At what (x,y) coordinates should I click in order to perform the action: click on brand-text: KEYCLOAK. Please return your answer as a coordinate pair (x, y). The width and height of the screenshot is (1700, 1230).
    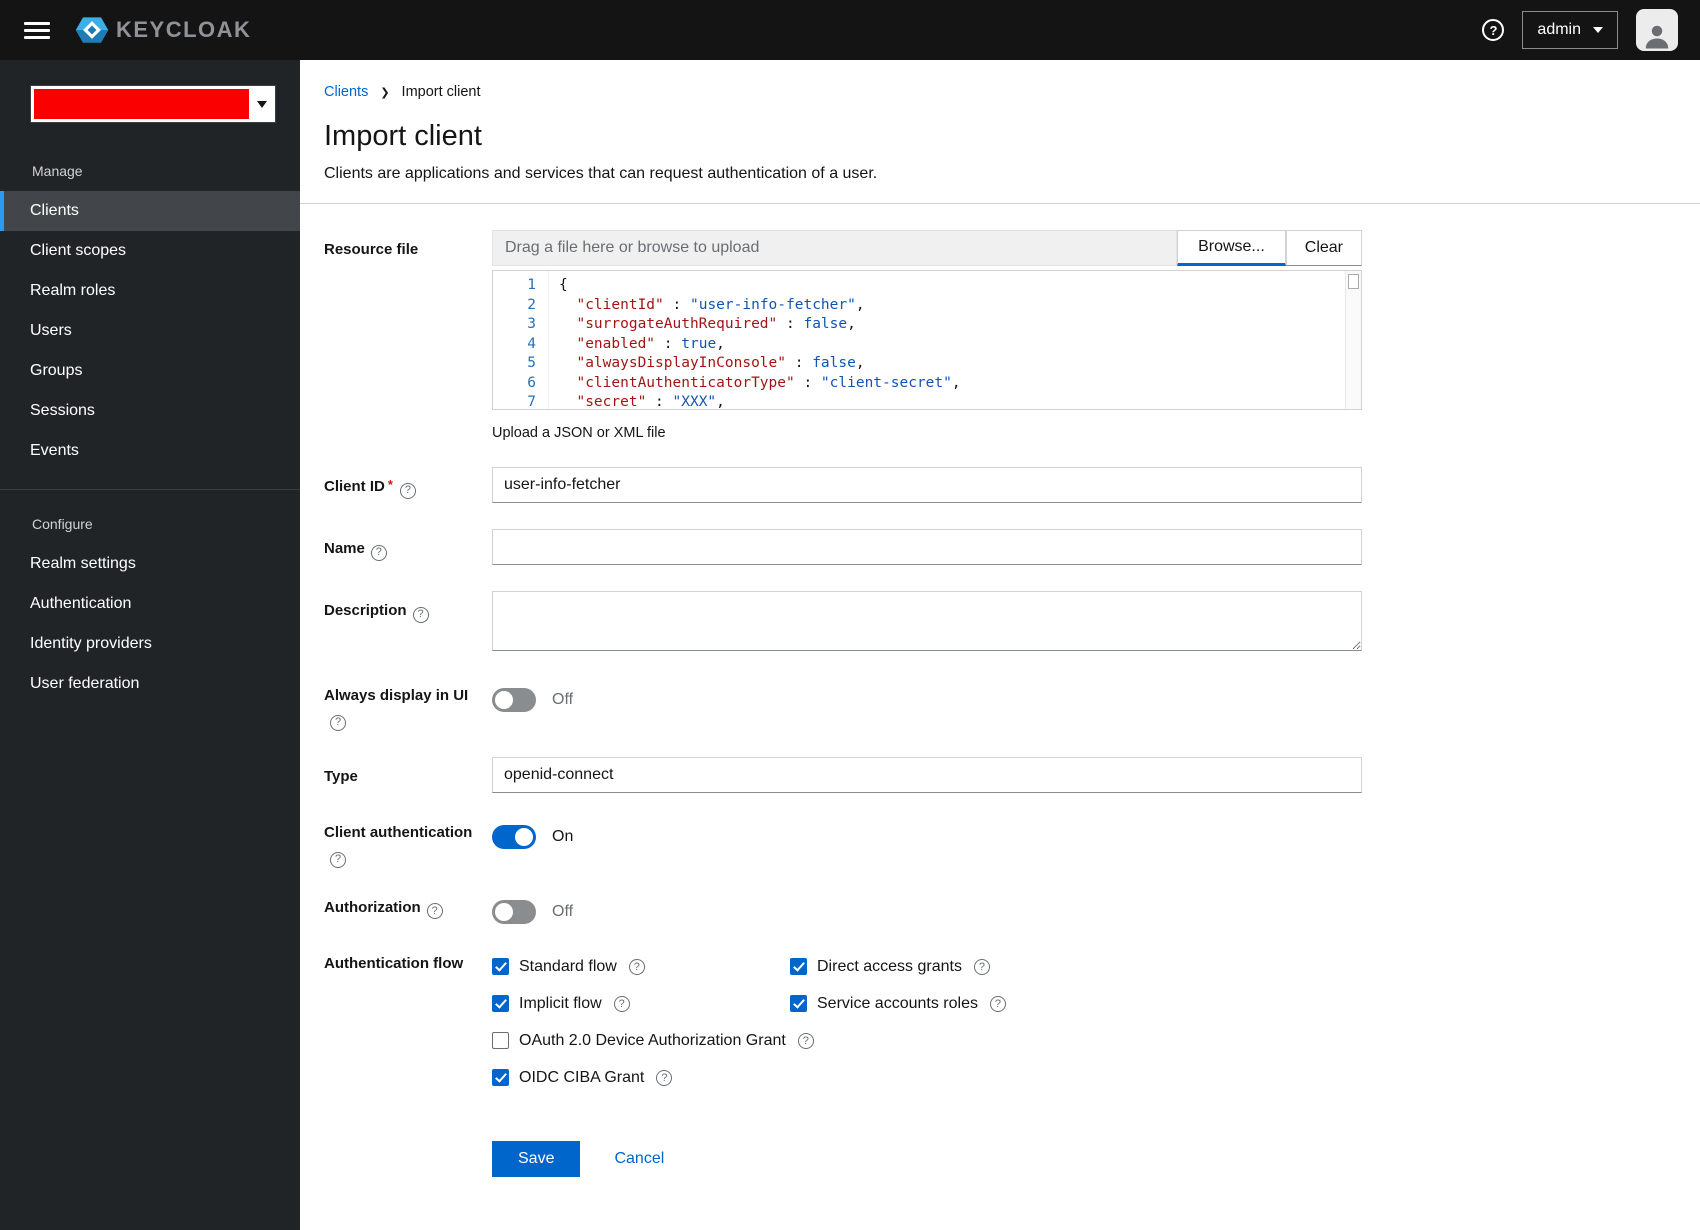
    Looking at the image, I should click on (184, 29).